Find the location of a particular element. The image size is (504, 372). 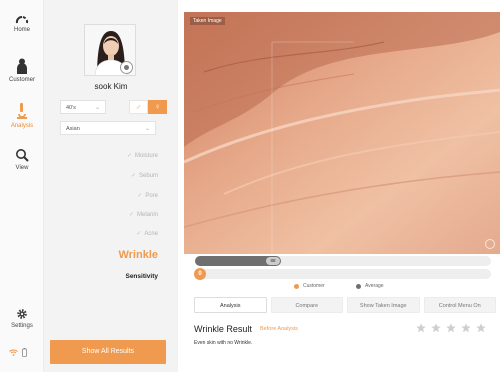

nav-analysis: Analysis is located at coordinates (22, 115).